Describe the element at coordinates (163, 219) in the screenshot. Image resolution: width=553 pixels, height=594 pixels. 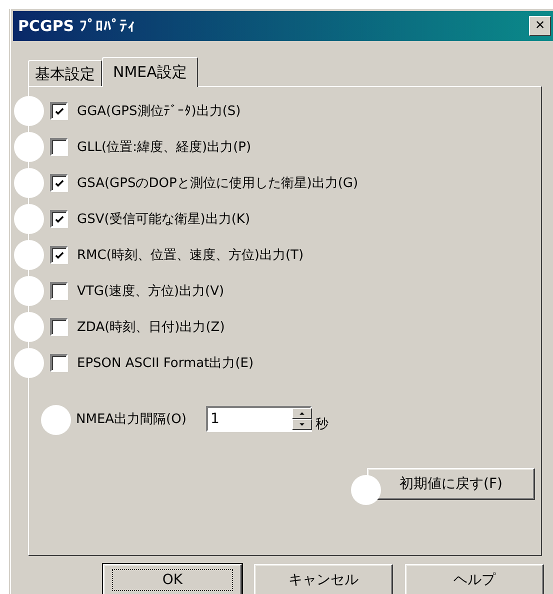
I see `option-label: GSV(受信可能な衛星)出力(K)` at that location.